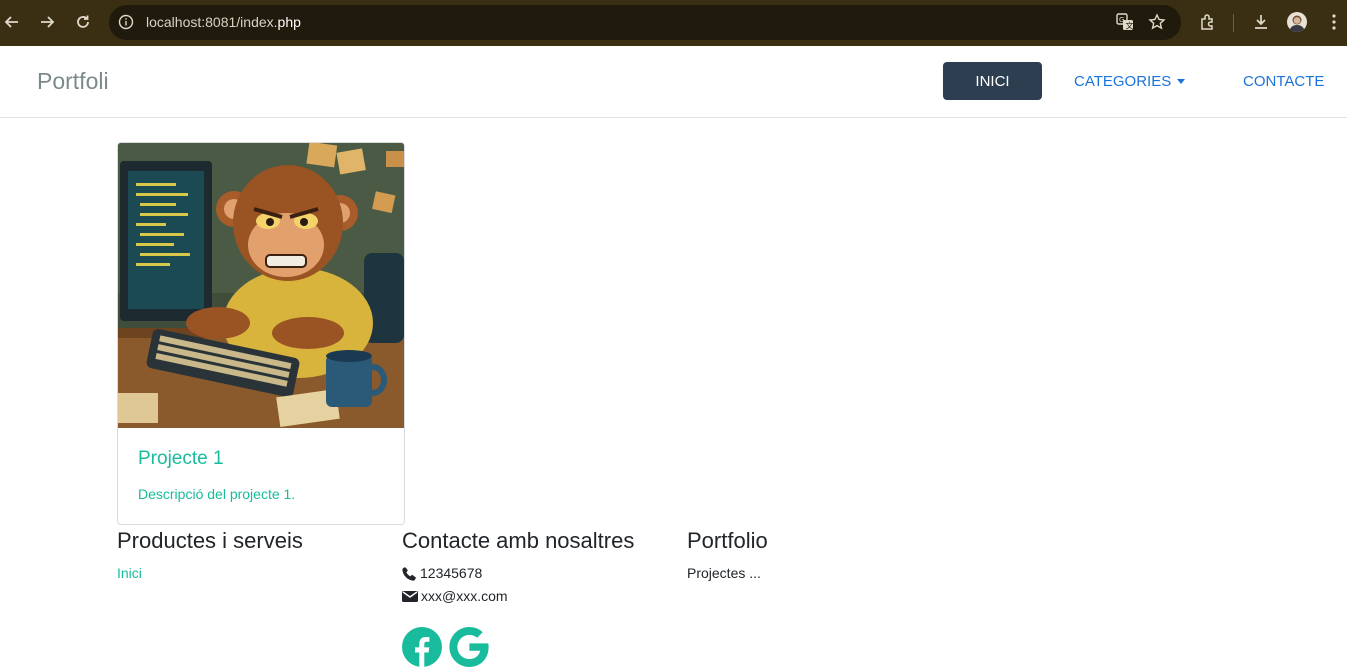 The image size is (1347, 671). Describe the element at coordinates (126, 24) in the screenshot. I see `site-info-icon` at that location.